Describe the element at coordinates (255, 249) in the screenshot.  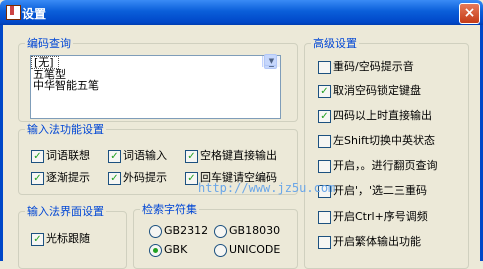
I see `radio-label: UNICODE` at that location.